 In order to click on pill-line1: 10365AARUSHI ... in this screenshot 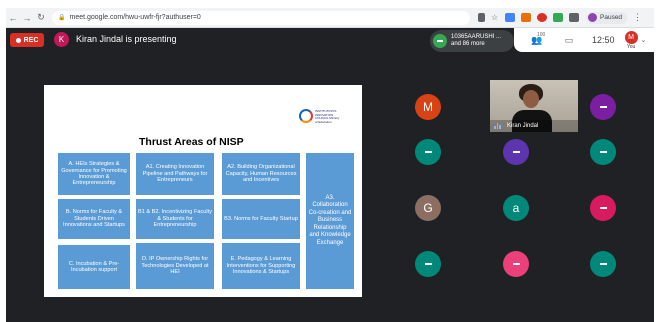, I will do `click(476, 37)`.